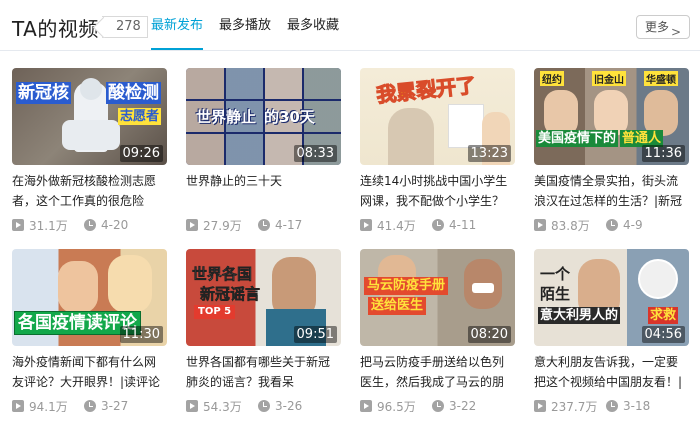 The height and width of the screenshot is (423, 700). What do you see at coordinates (222, 406) in the screenshot?
I see `play-count: 54.3万` at bounding box center [222, 406].